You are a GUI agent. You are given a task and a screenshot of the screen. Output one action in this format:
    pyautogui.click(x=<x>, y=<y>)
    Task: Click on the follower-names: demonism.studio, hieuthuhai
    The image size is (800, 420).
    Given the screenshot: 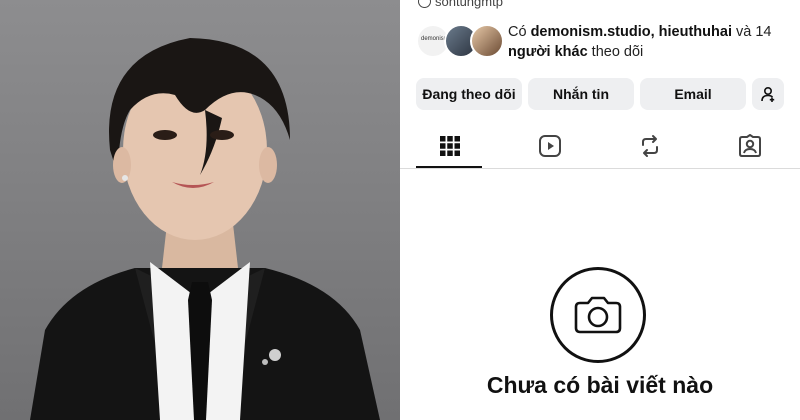 What is the action you would take?
    pyautogui.click(x=631, y=32)
    